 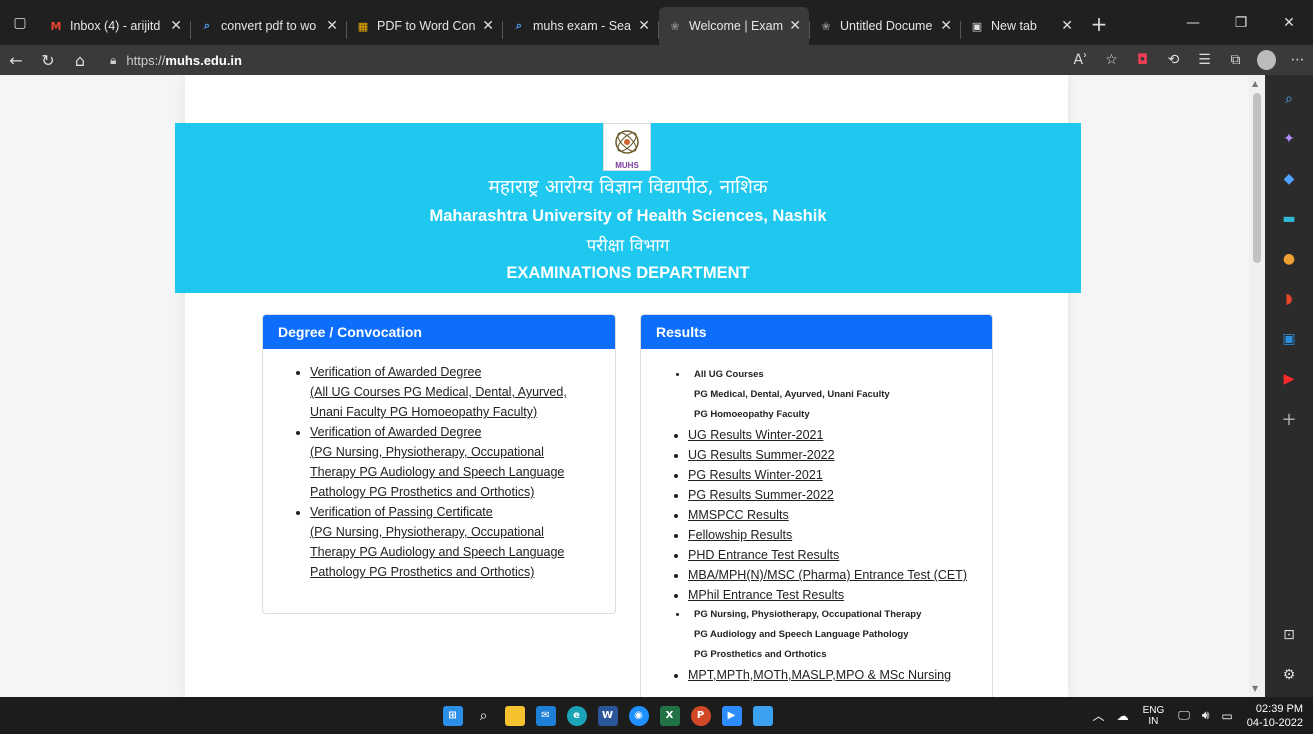 What do you see at coordinates (766, 595) in the screenshot?
I see `results-link: MPhil Entrance Test Results` at bounding box center [766, 595].